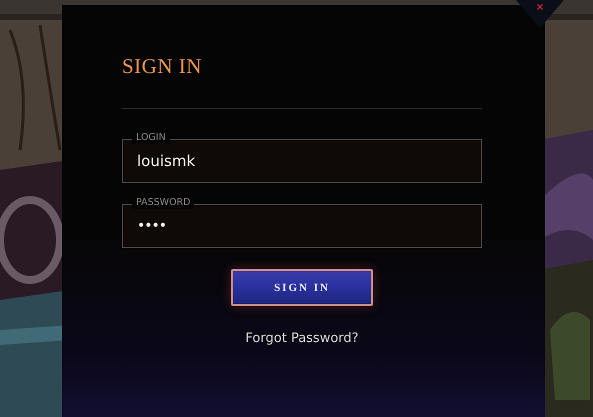  Describe the element at coordinates (163, 203) in the screenshot. I see `field-label: PASSWORD` at that location.